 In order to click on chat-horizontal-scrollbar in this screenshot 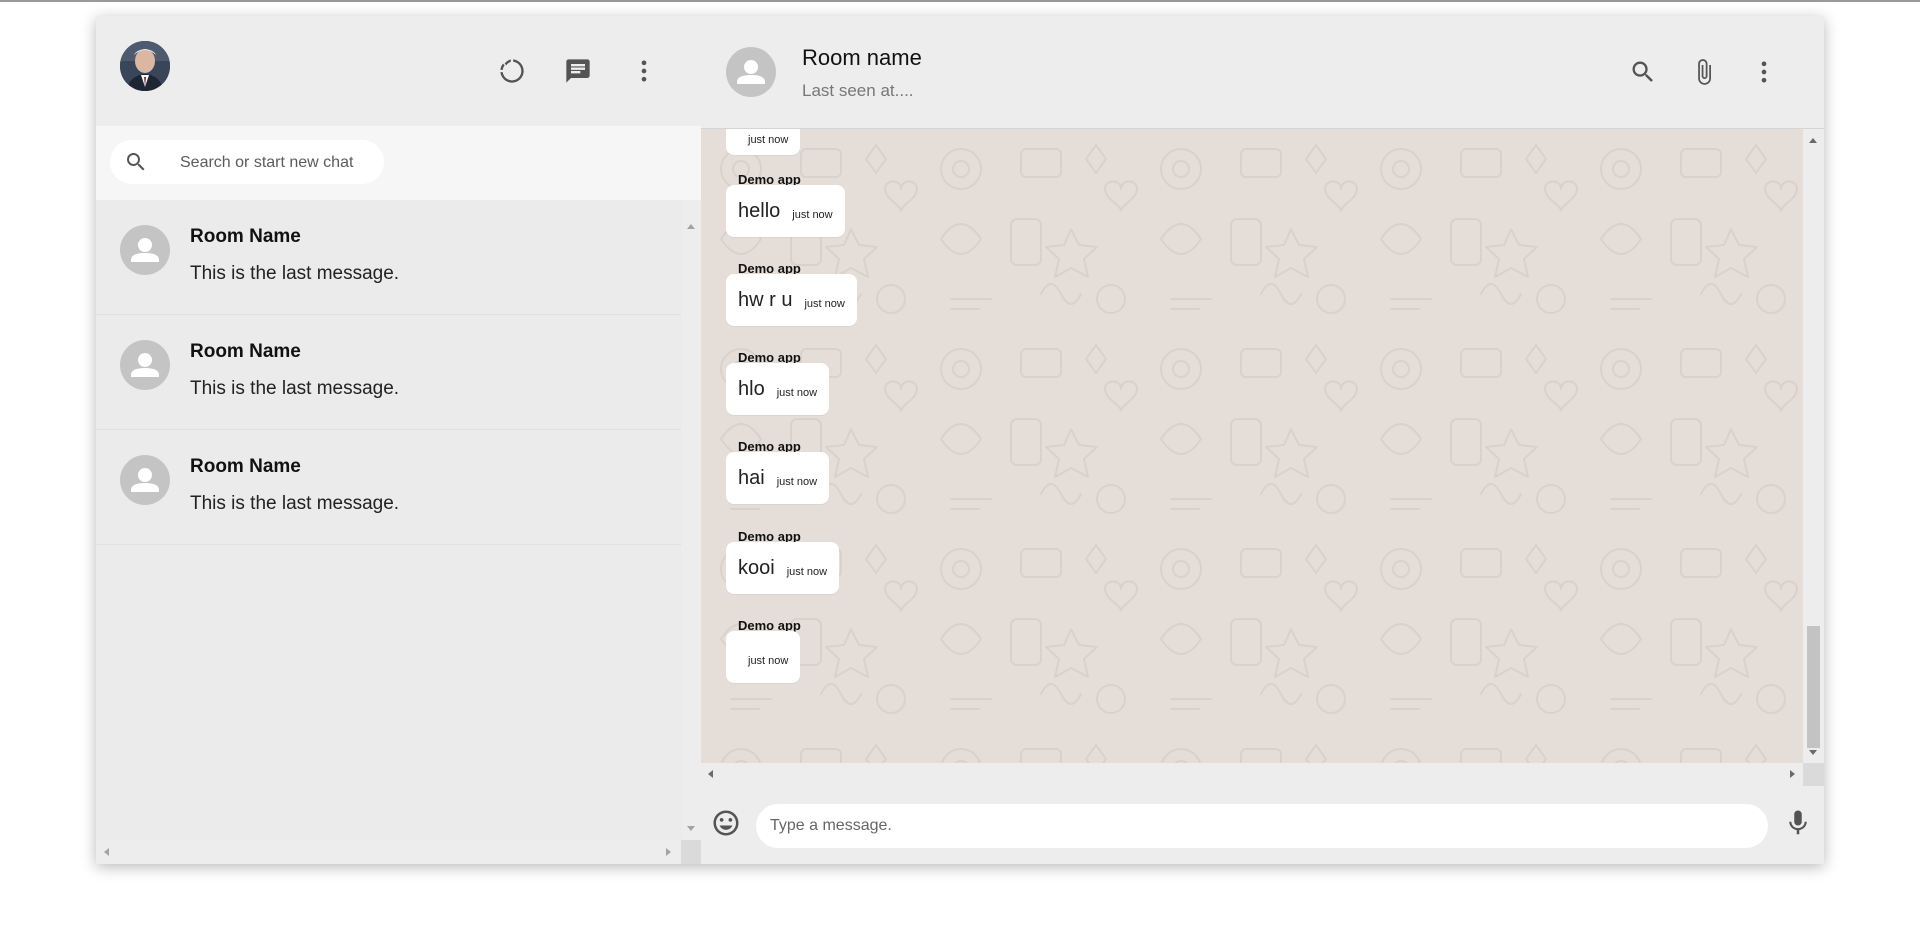, I will do `click(1252, 774)`.